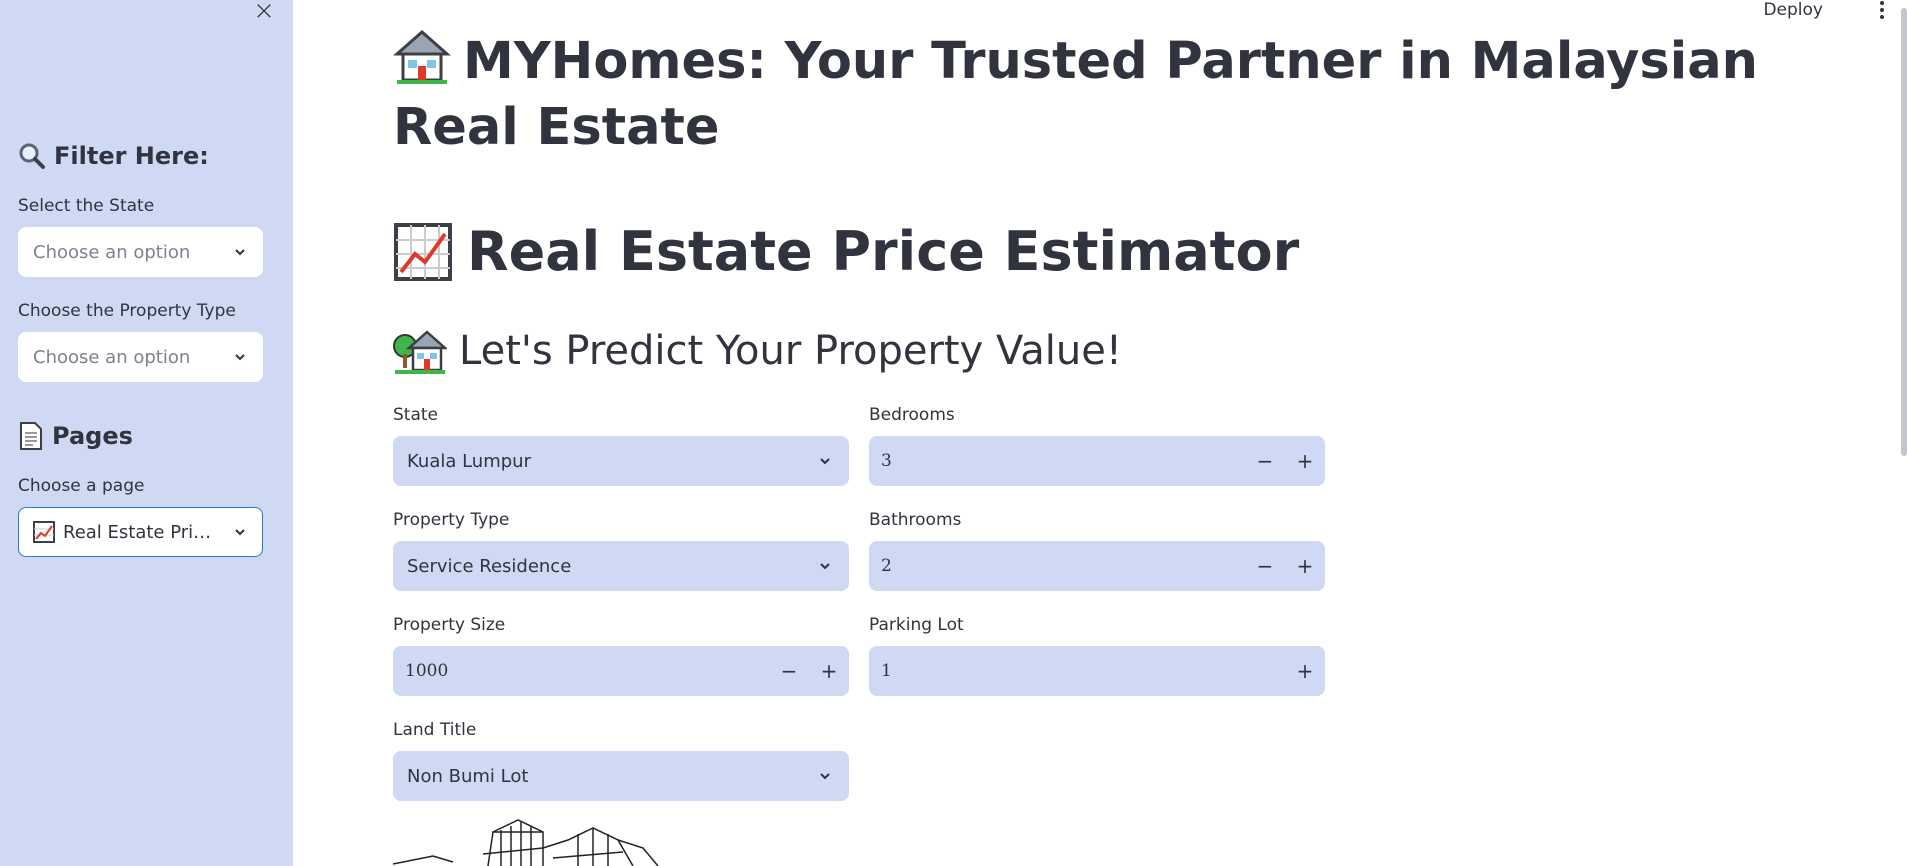  I want to click on bedrooms-input: 3 − +, so click(1097, 461).